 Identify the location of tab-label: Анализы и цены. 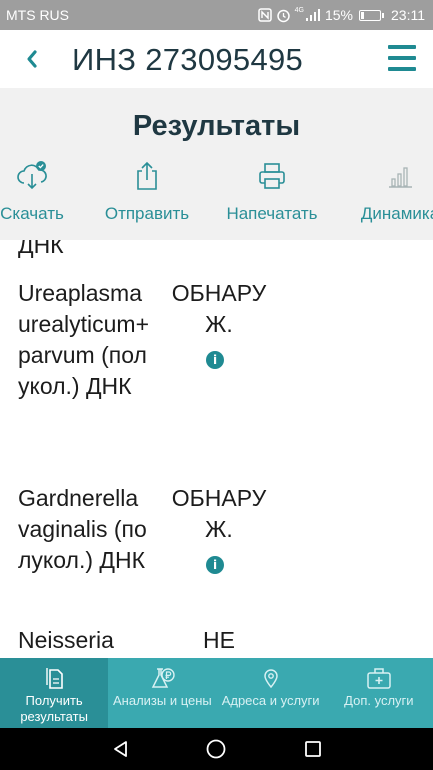
(162, 700).